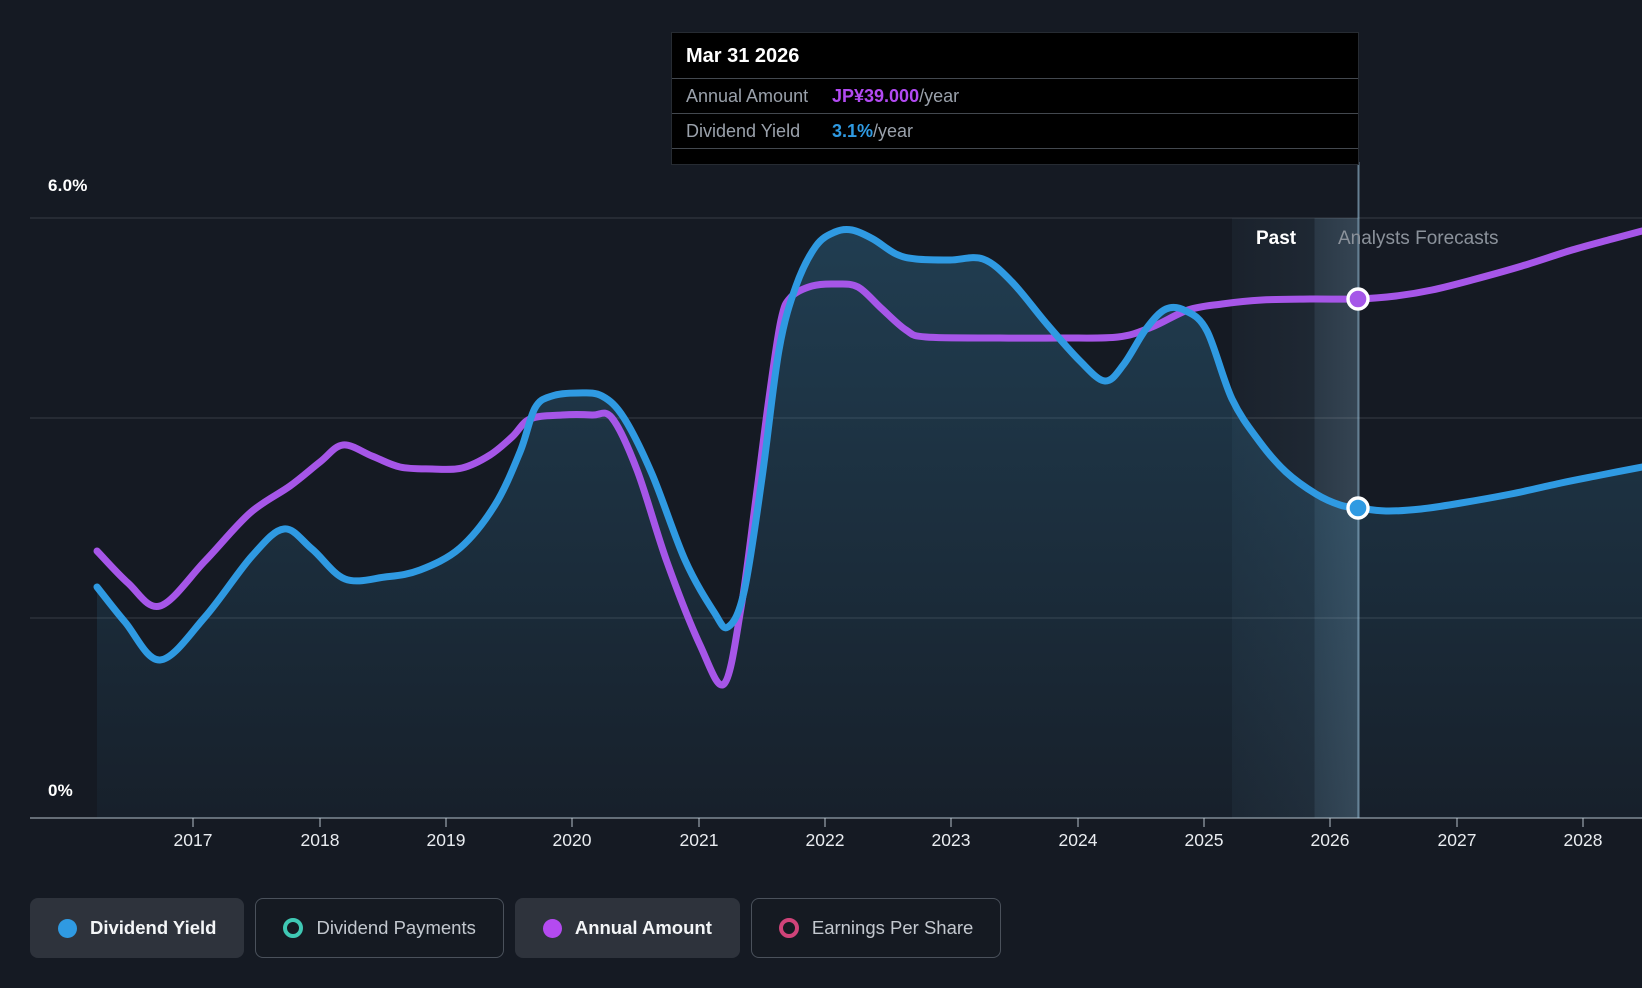 This screenshot has width=1642, height=988. I want to click on x-tick-label-2023: 2023, so click(951, 840).